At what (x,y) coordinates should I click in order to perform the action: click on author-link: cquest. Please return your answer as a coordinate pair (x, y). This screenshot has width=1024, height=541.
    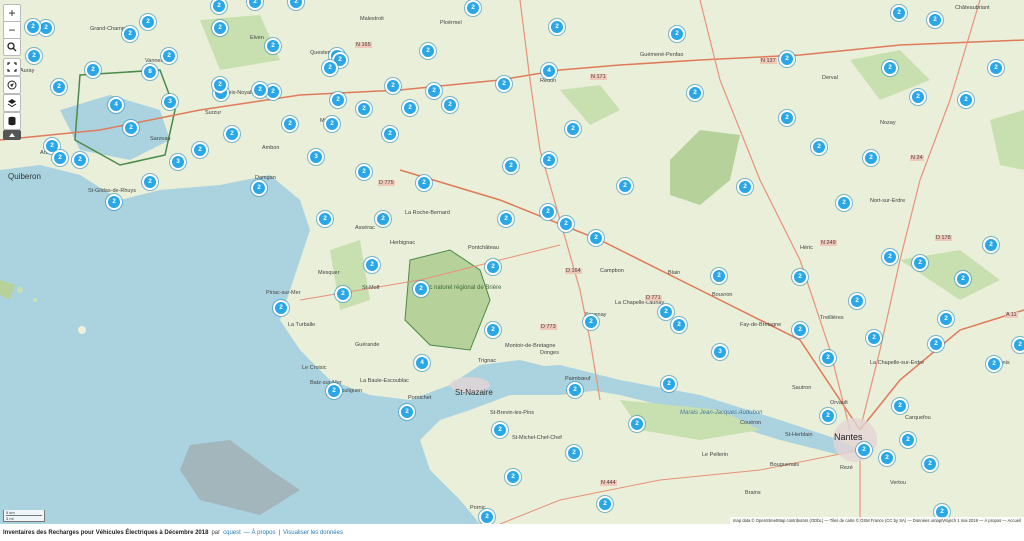
    Looking at the image, I should click on (232, 533).